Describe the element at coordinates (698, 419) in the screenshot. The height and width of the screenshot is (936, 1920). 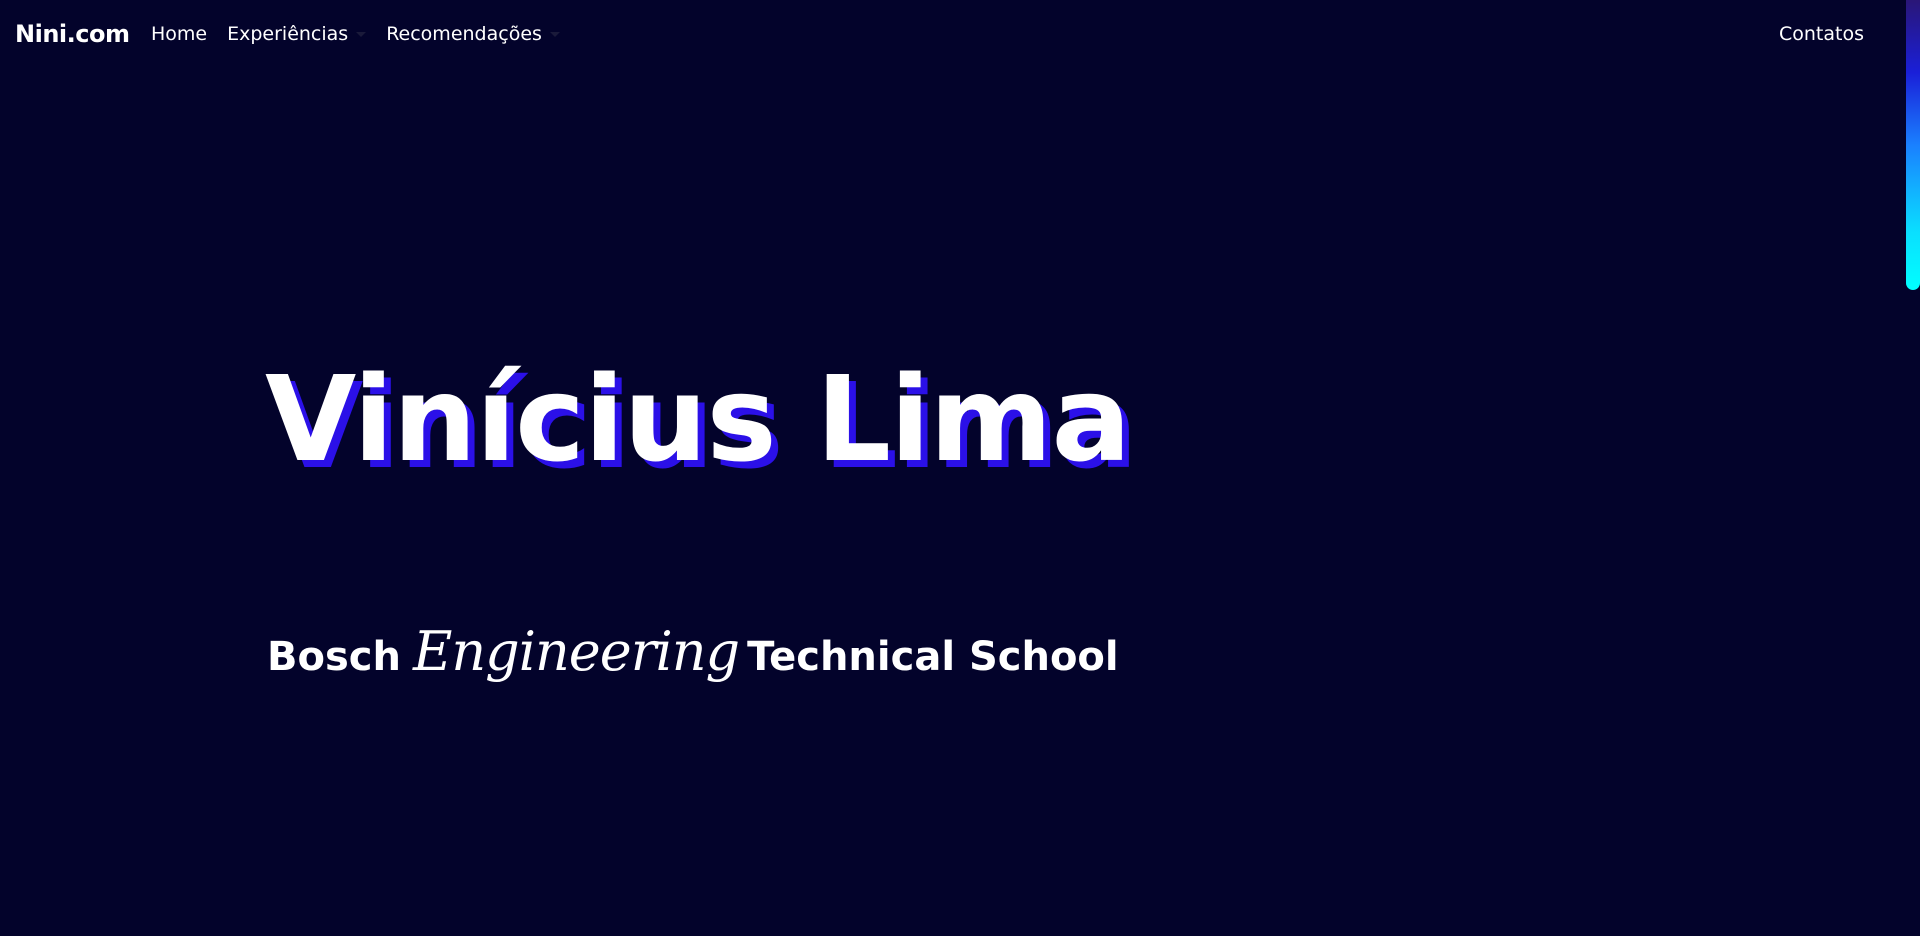
I see `hero-name: Vinícius Lima` at that location.